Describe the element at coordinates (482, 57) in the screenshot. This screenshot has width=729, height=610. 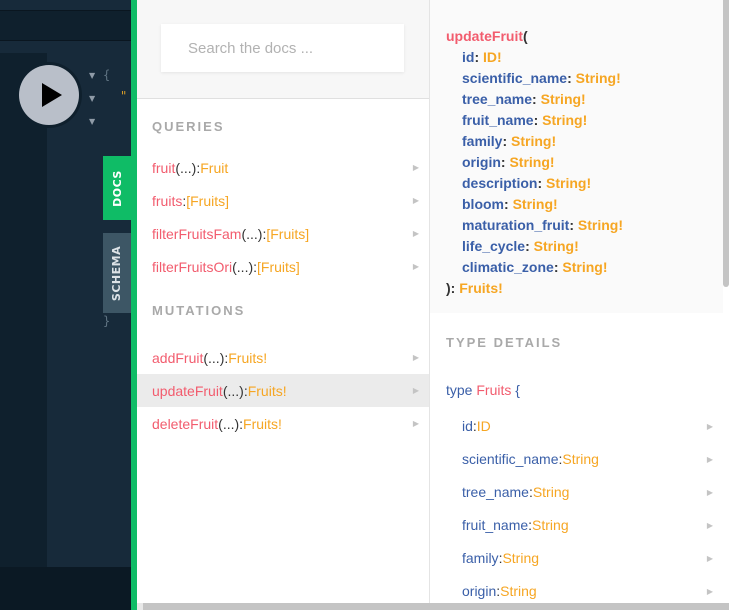
I see `signature-arg: id: ID!` at that location.